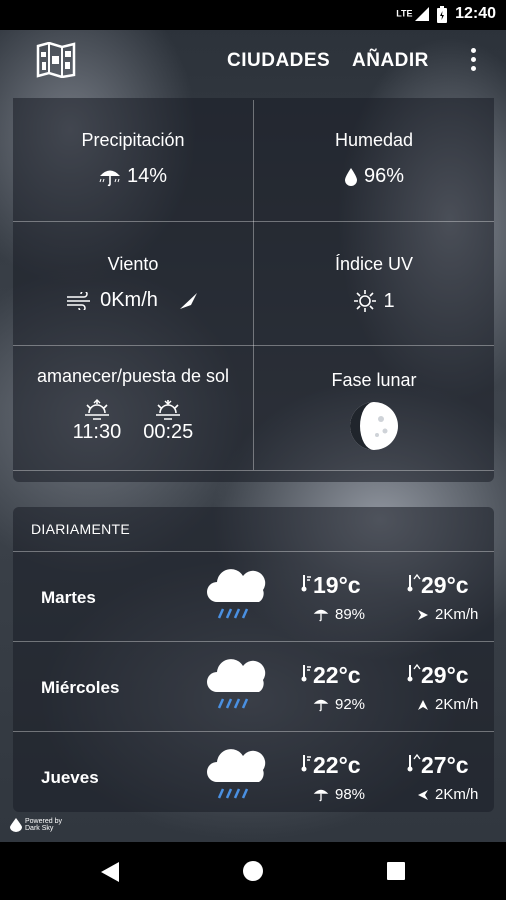  I want to click on humidity-cell: Humedad 96%, so click(374, 159).